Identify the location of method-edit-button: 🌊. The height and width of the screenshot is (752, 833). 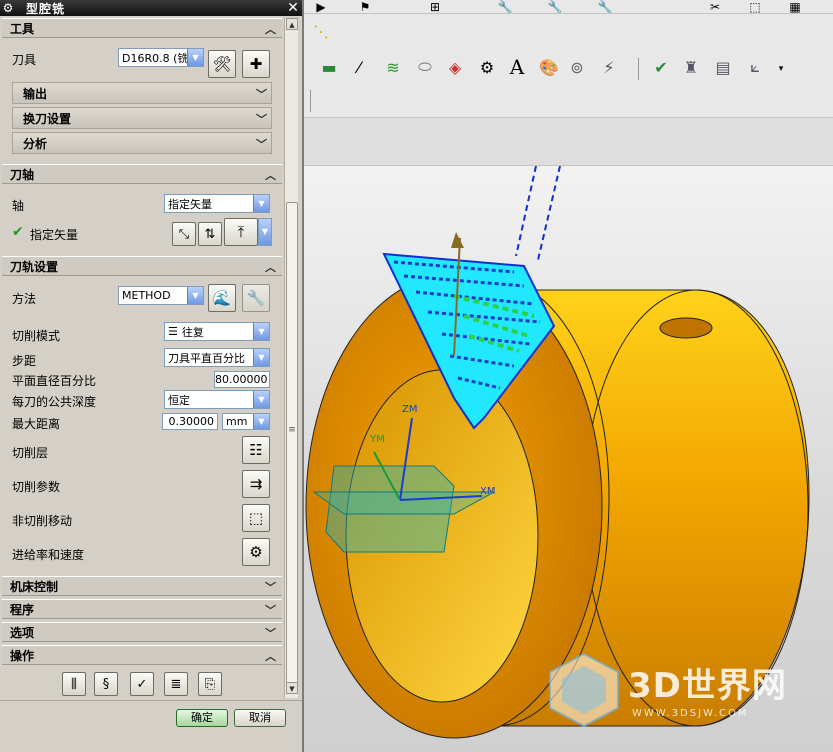
(222, 298).